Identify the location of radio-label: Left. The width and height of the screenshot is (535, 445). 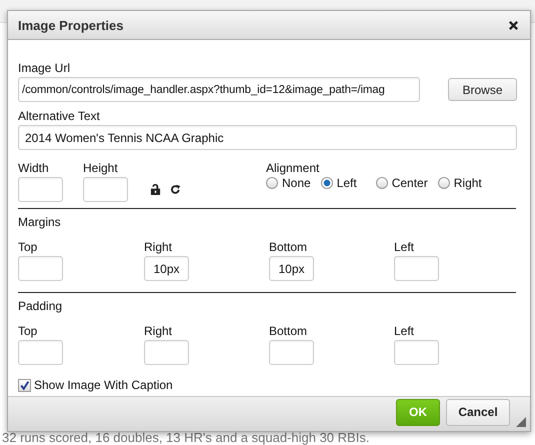
(346, 183).